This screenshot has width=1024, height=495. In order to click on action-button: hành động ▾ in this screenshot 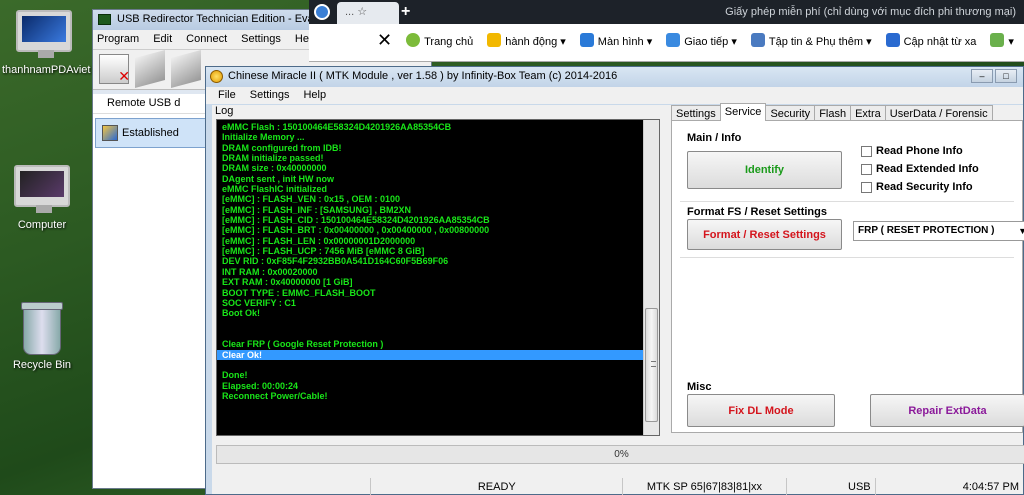, I will do `click(526, 40)`.